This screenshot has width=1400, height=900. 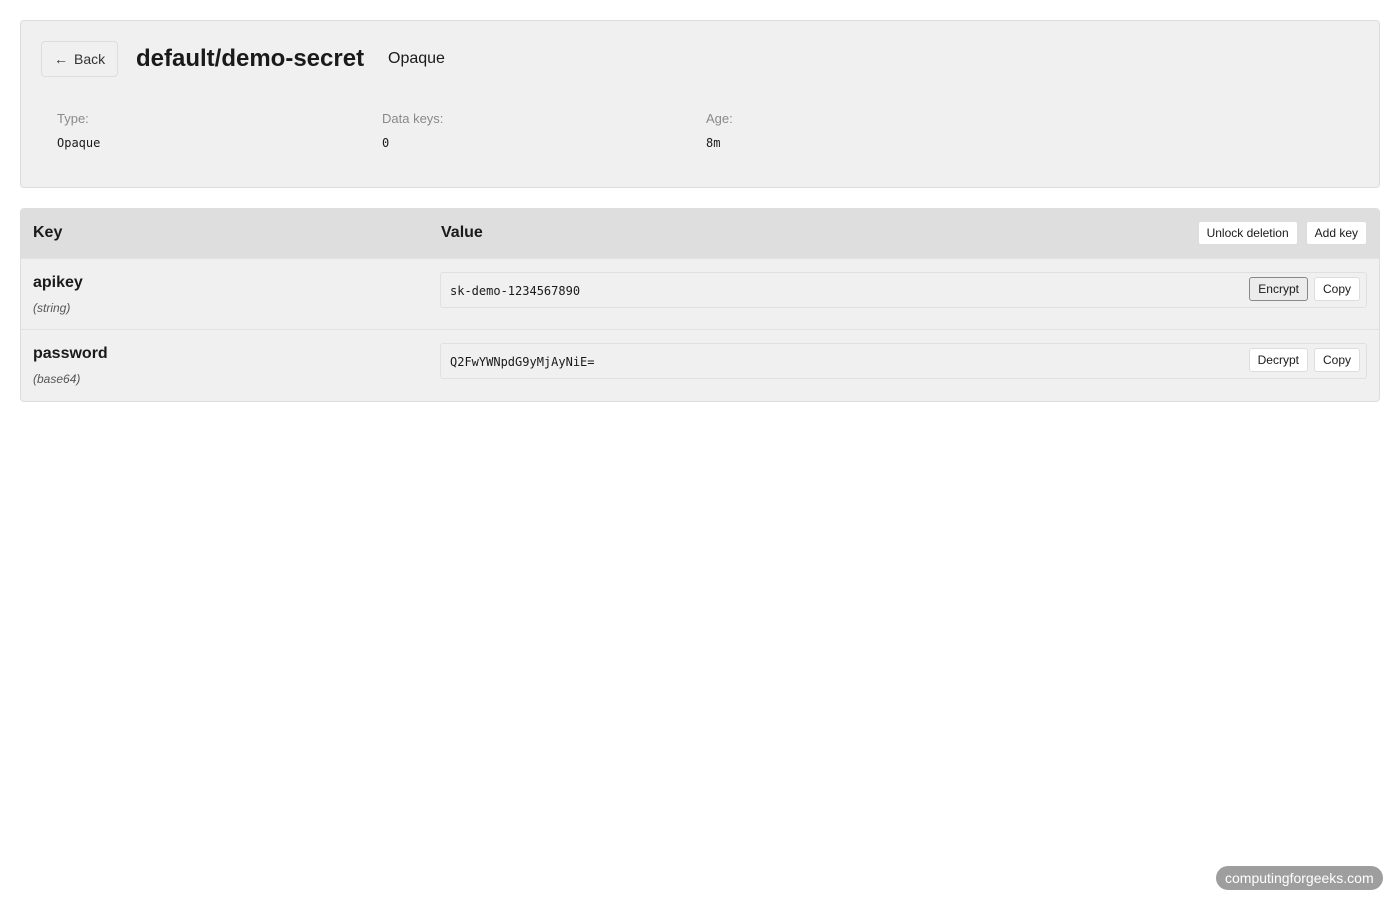 I want to click on meta-age-label: Age:, so click(x=719, y=118).